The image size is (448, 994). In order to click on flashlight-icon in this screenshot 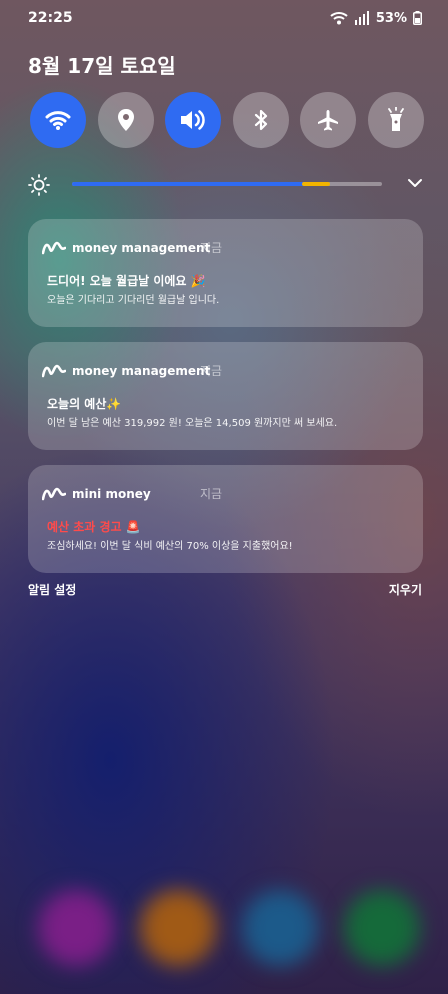, I will do `click(396, 119)`.